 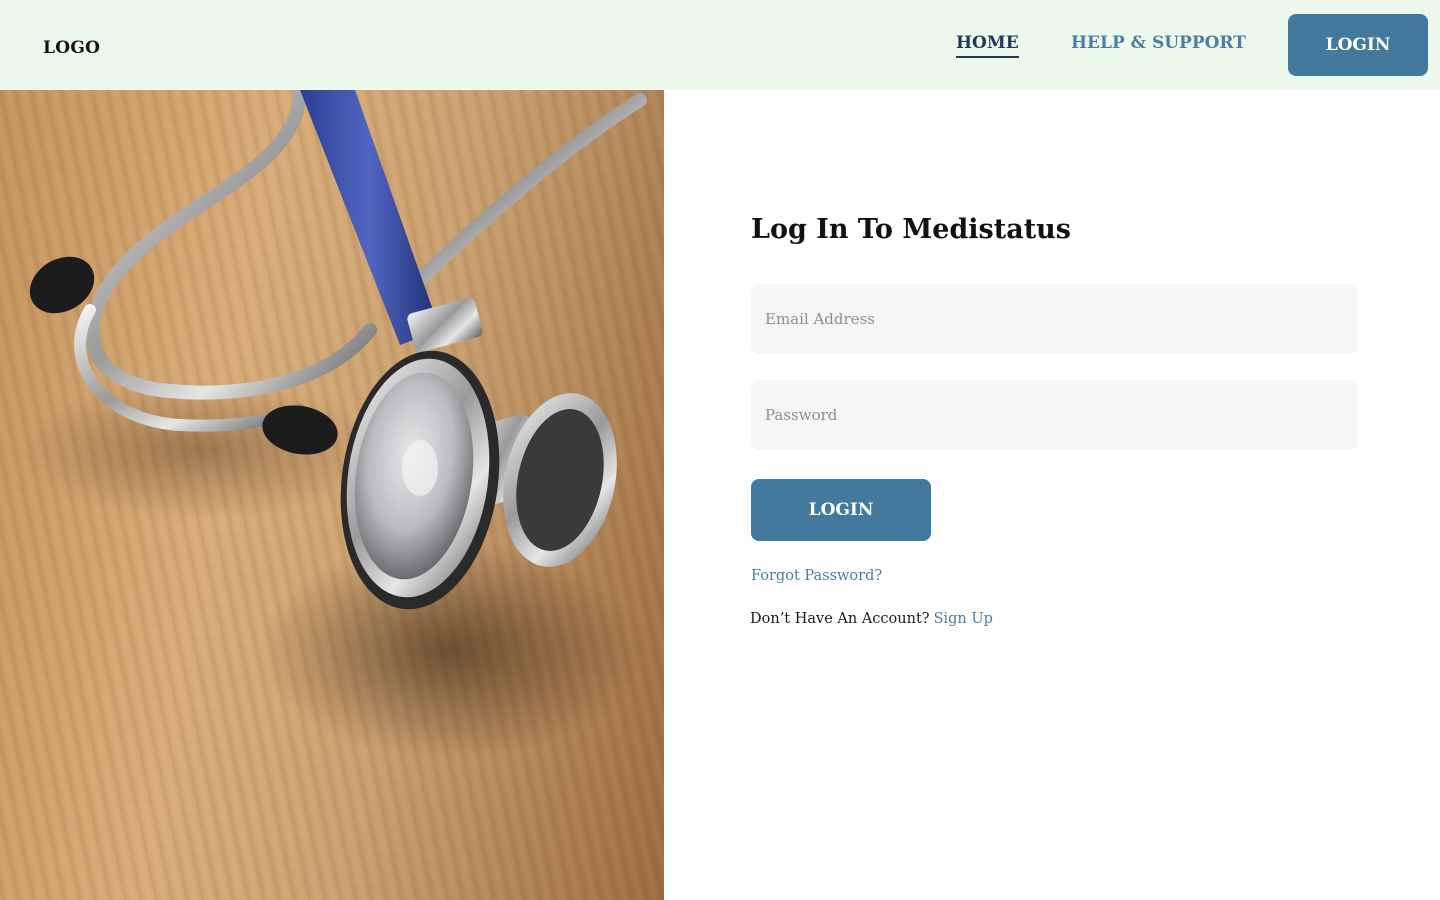 What do you see at coordinates (911, 229) in the screenshot?
I see `page-title: Log In To Medistatus` at bounding box center [911, 229].